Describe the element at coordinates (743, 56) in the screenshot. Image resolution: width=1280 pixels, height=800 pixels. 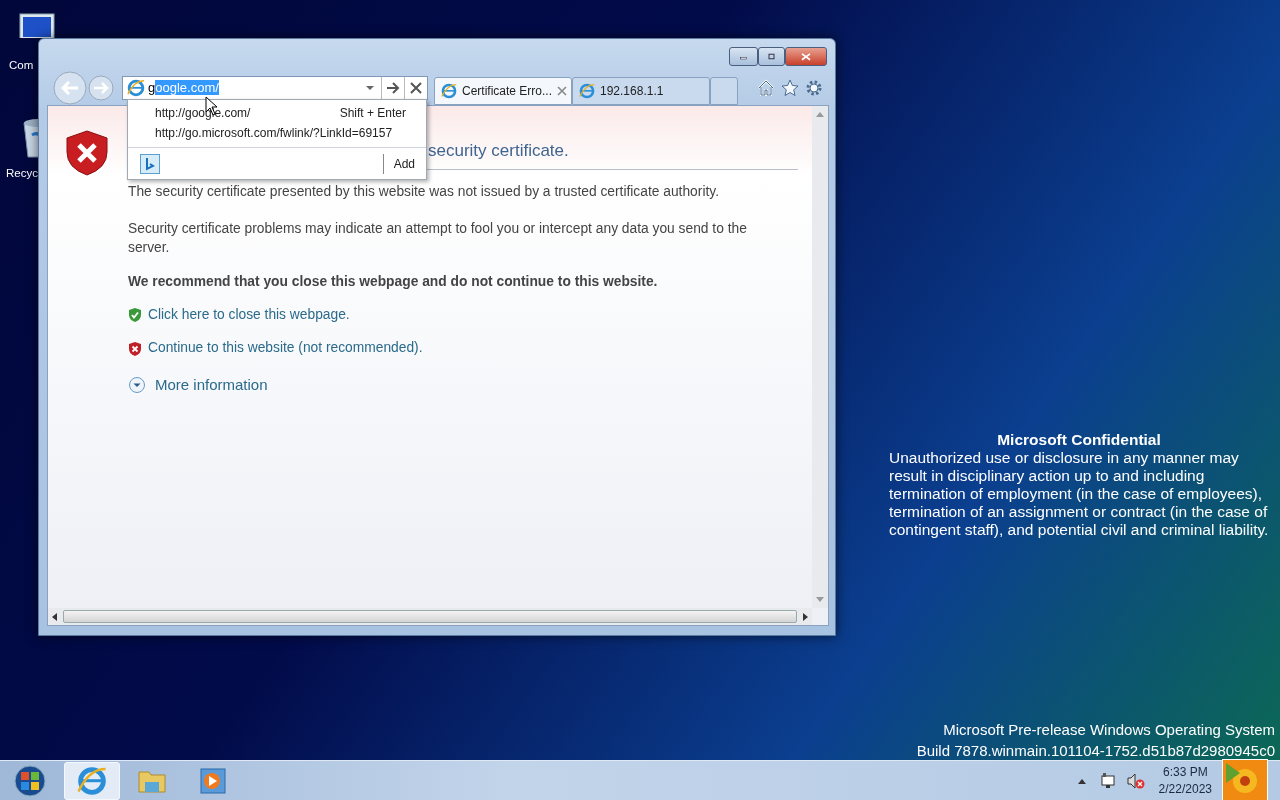
I see `minimize-button` at that location.